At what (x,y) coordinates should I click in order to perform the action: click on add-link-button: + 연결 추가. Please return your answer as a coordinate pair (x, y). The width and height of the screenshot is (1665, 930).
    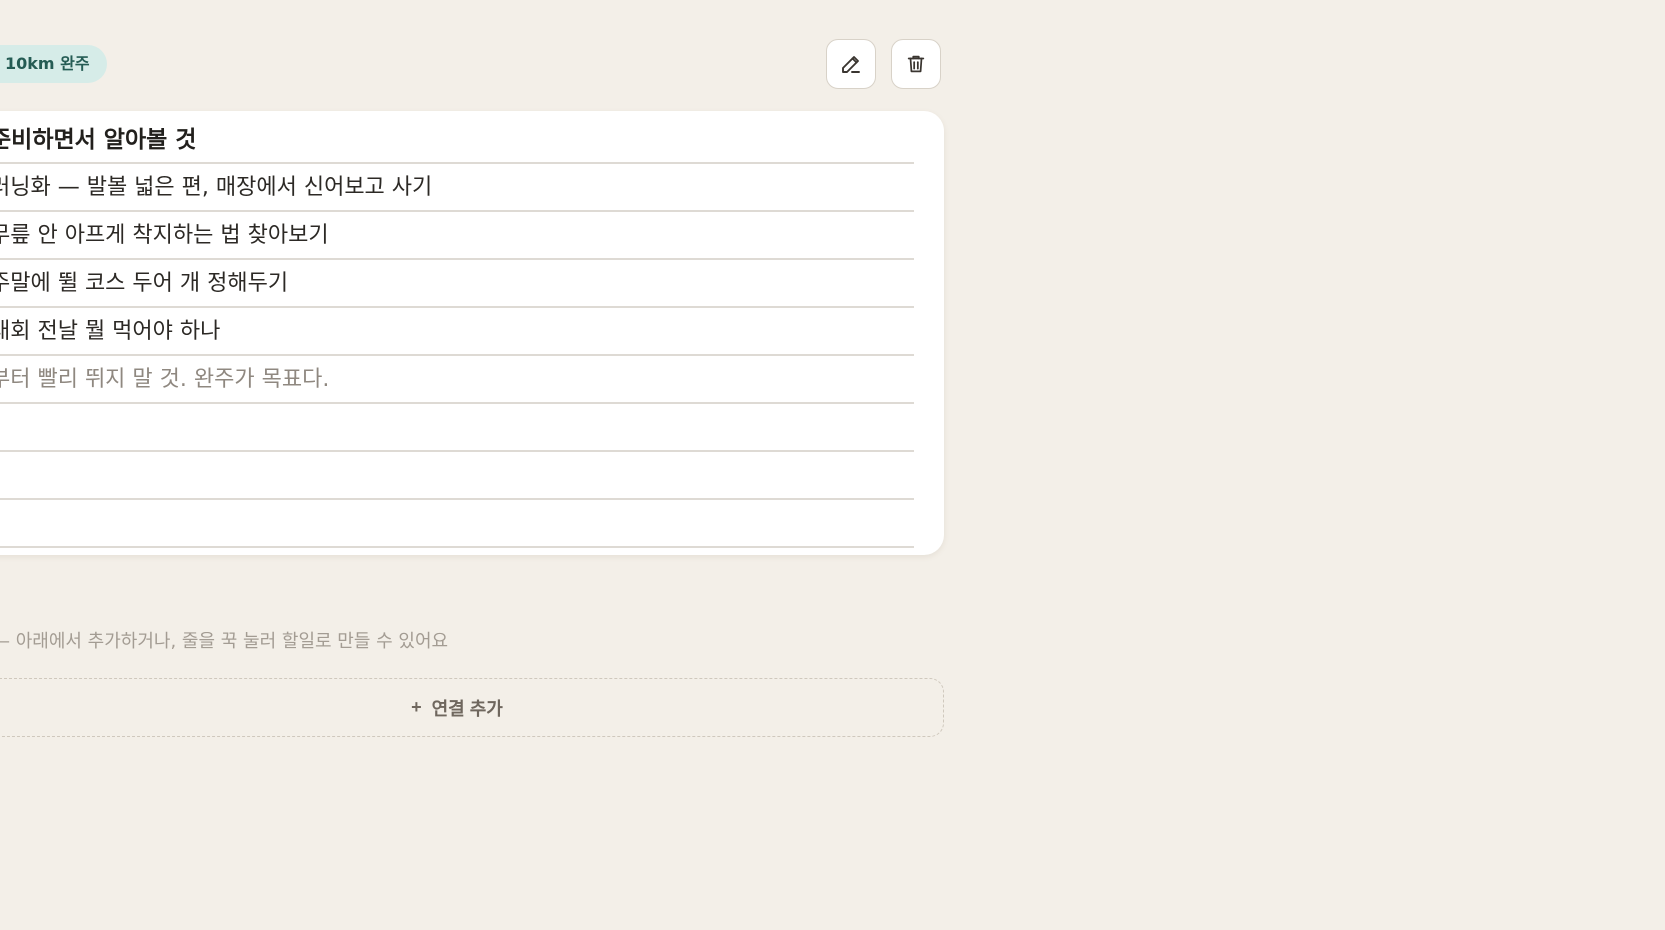
    Looking at the image, I should click on (472, 707).